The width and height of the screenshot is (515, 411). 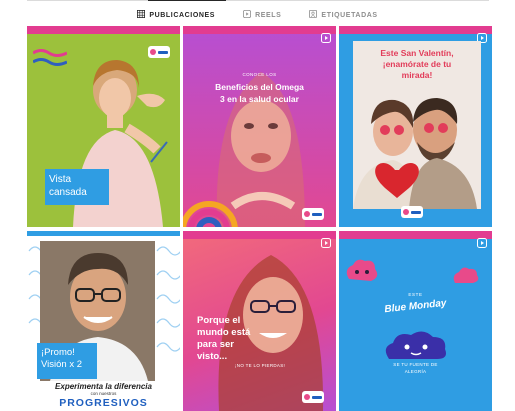 I want to click on post-tagline-small: con nuestros, so click(x=103, y=393).